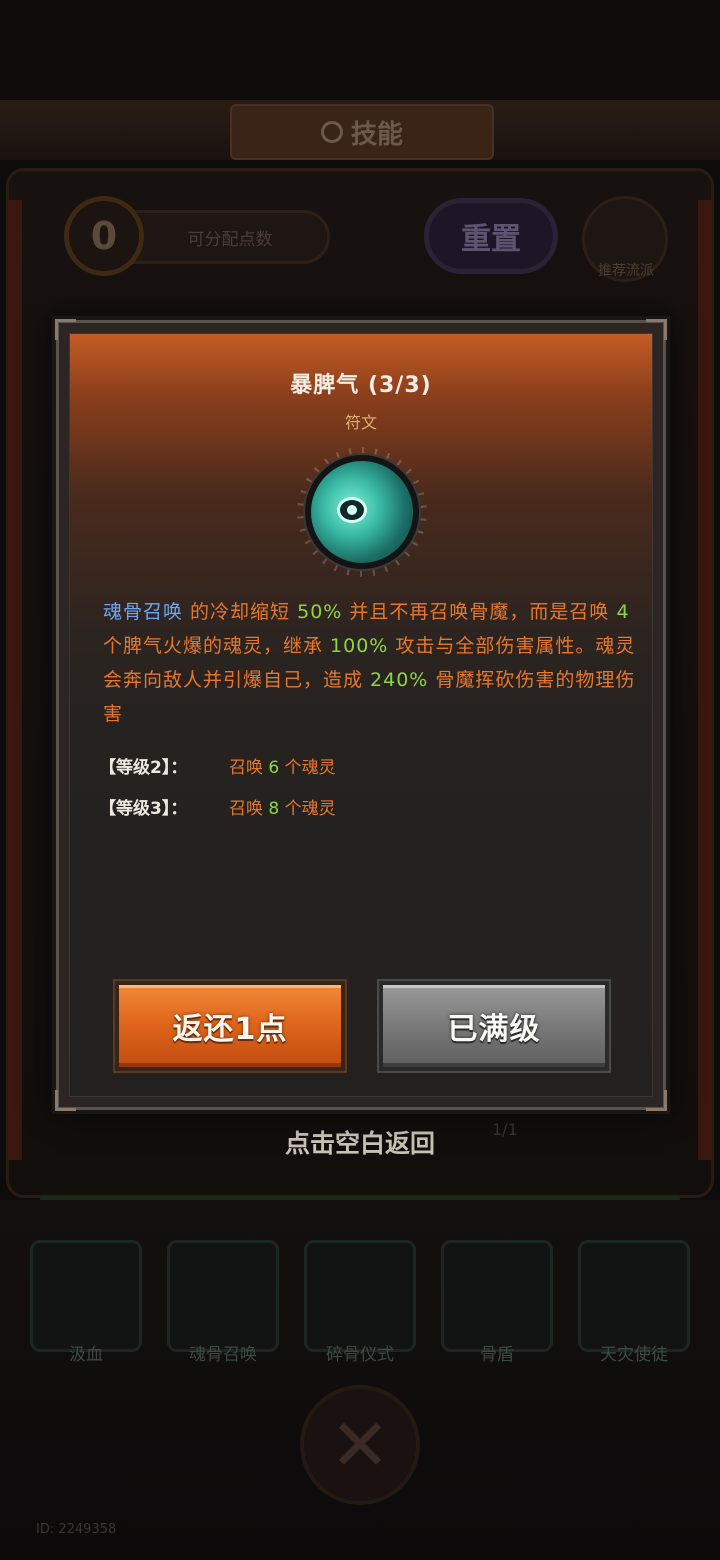  I want to click on soul-rune-icon, so click(362, 512).